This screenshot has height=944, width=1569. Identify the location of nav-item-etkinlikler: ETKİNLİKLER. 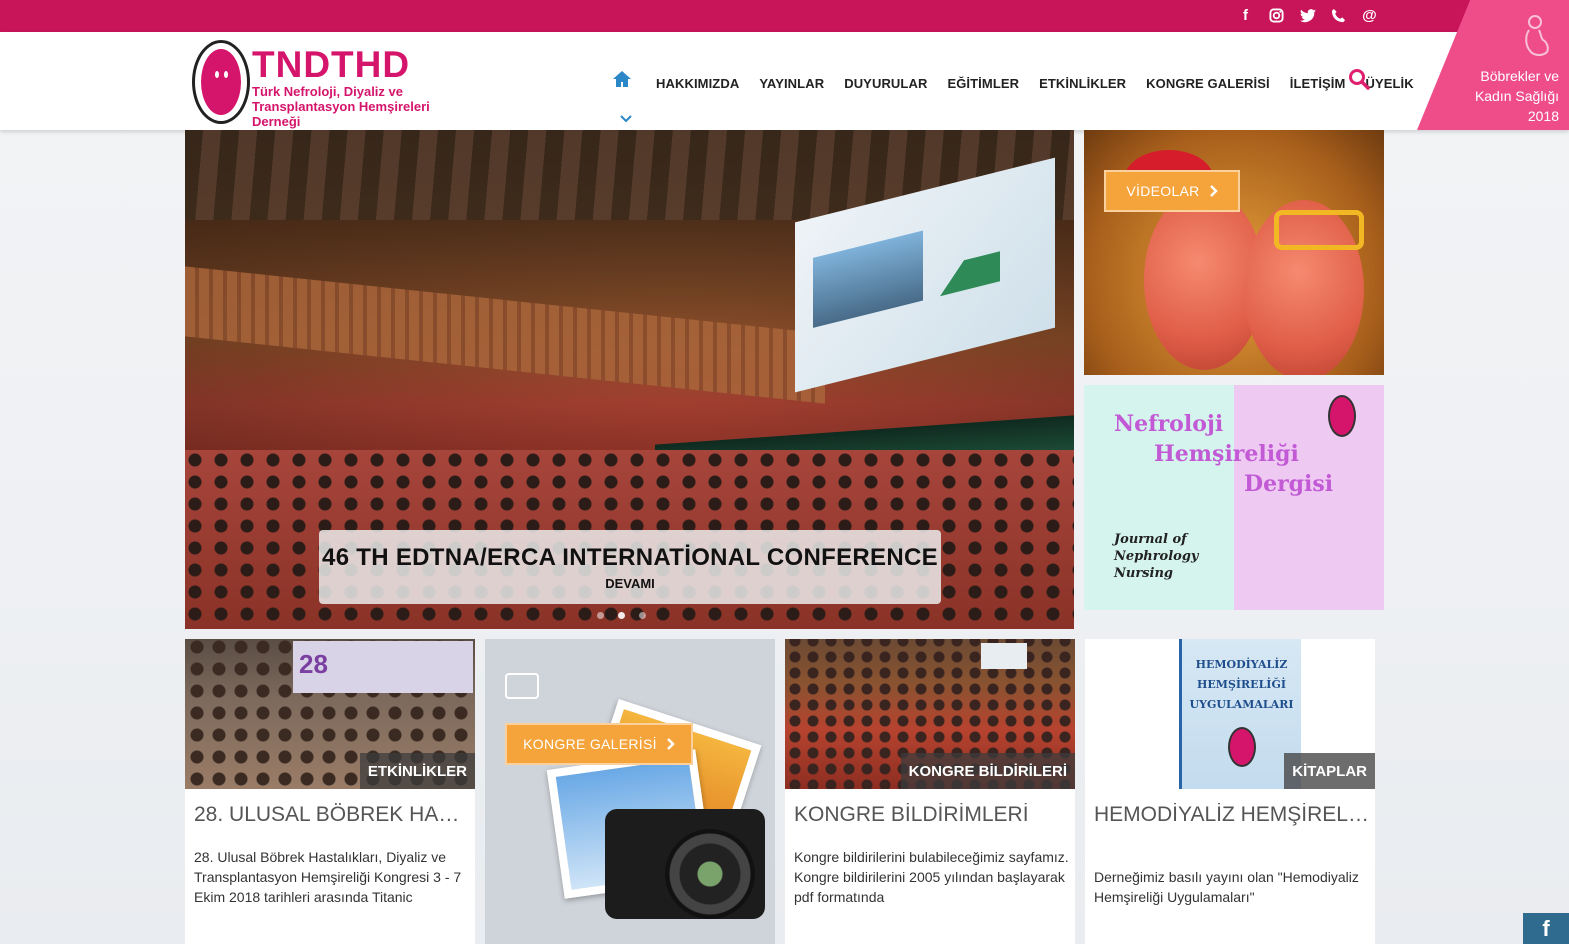
(1082, 83).